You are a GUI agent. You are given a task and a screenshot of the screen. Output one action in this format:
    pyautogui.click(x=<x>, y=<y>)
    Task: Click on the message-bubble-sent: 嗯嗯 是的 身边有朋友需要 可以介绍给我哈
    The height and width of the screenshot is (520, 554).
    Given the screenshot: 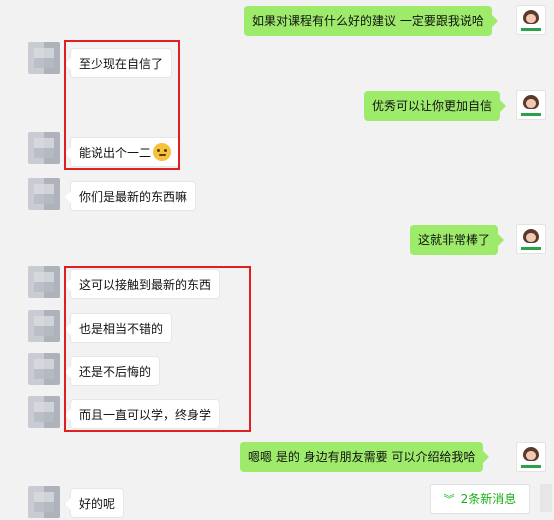 What is the action you would take?
    pyautogui.click(x=365, y=457)
    